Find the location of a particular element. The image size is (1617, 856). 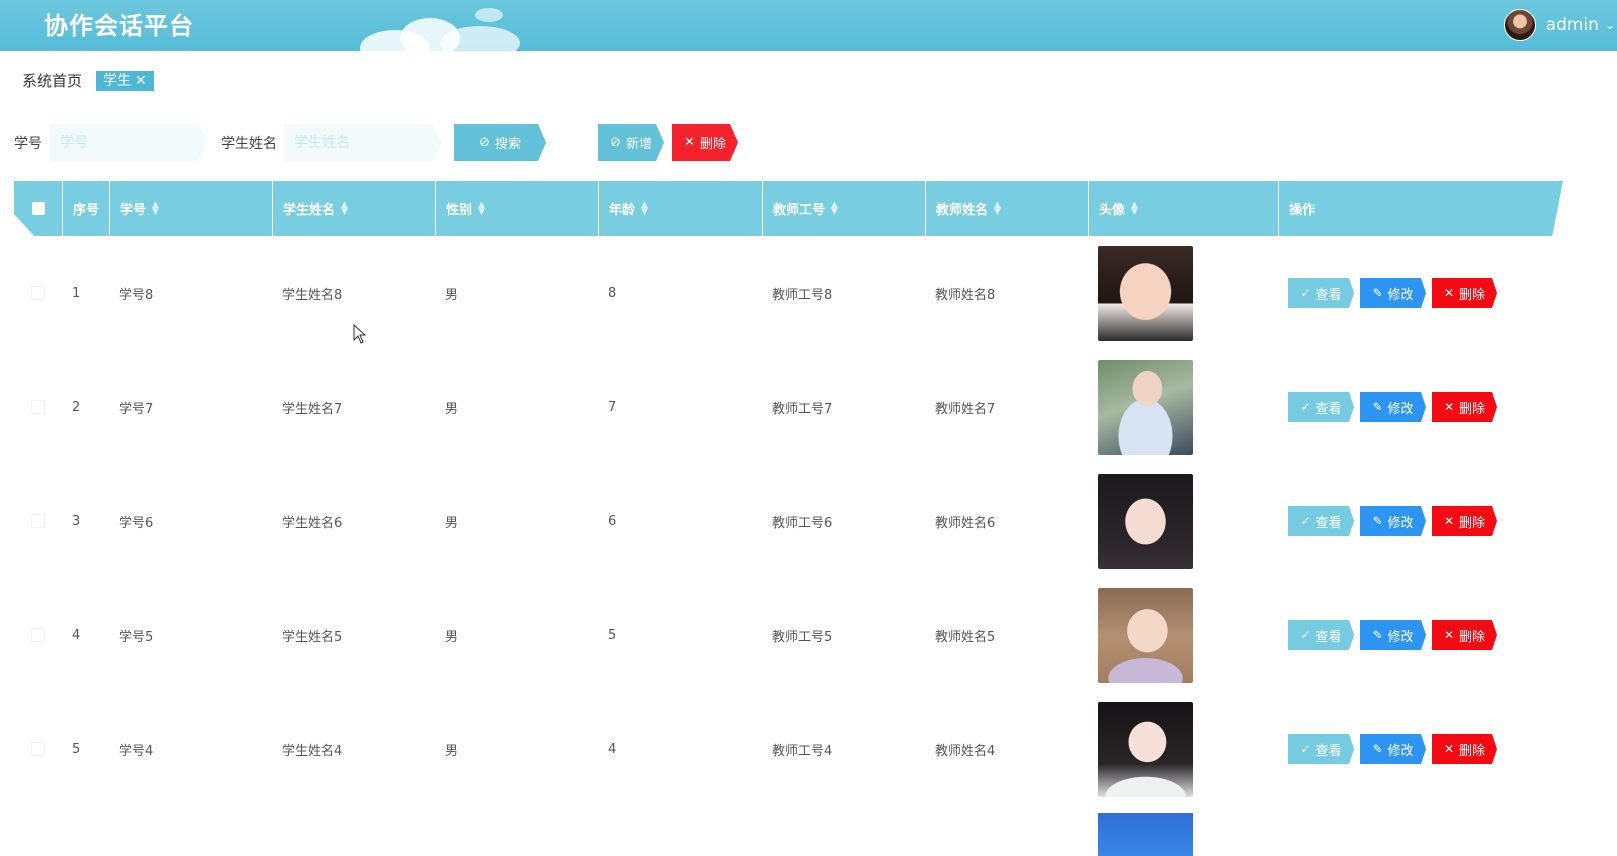

chevron-down-icon: ⌄ is located at coordinates (1610, 25).